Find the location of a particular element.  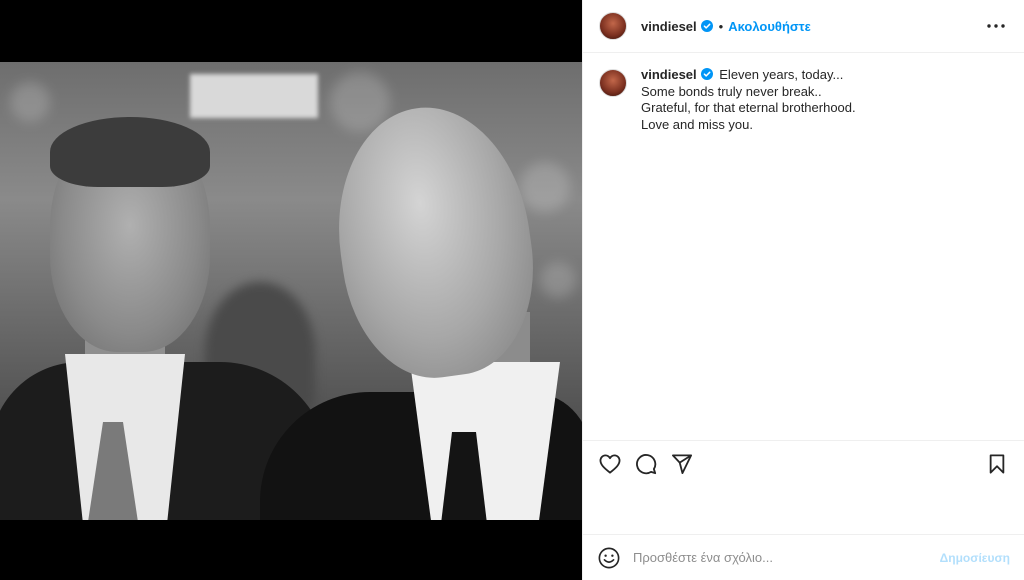

heart-icon is located at coordinates (610, 463).